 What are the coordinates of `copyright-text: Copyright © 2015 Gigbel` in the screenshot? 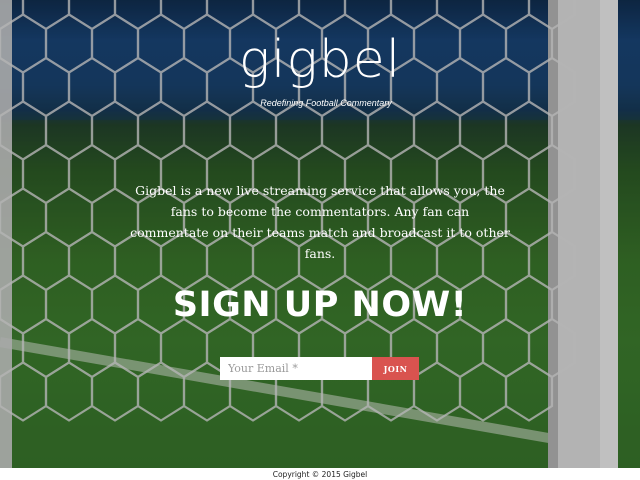 It's located at (320, 474).